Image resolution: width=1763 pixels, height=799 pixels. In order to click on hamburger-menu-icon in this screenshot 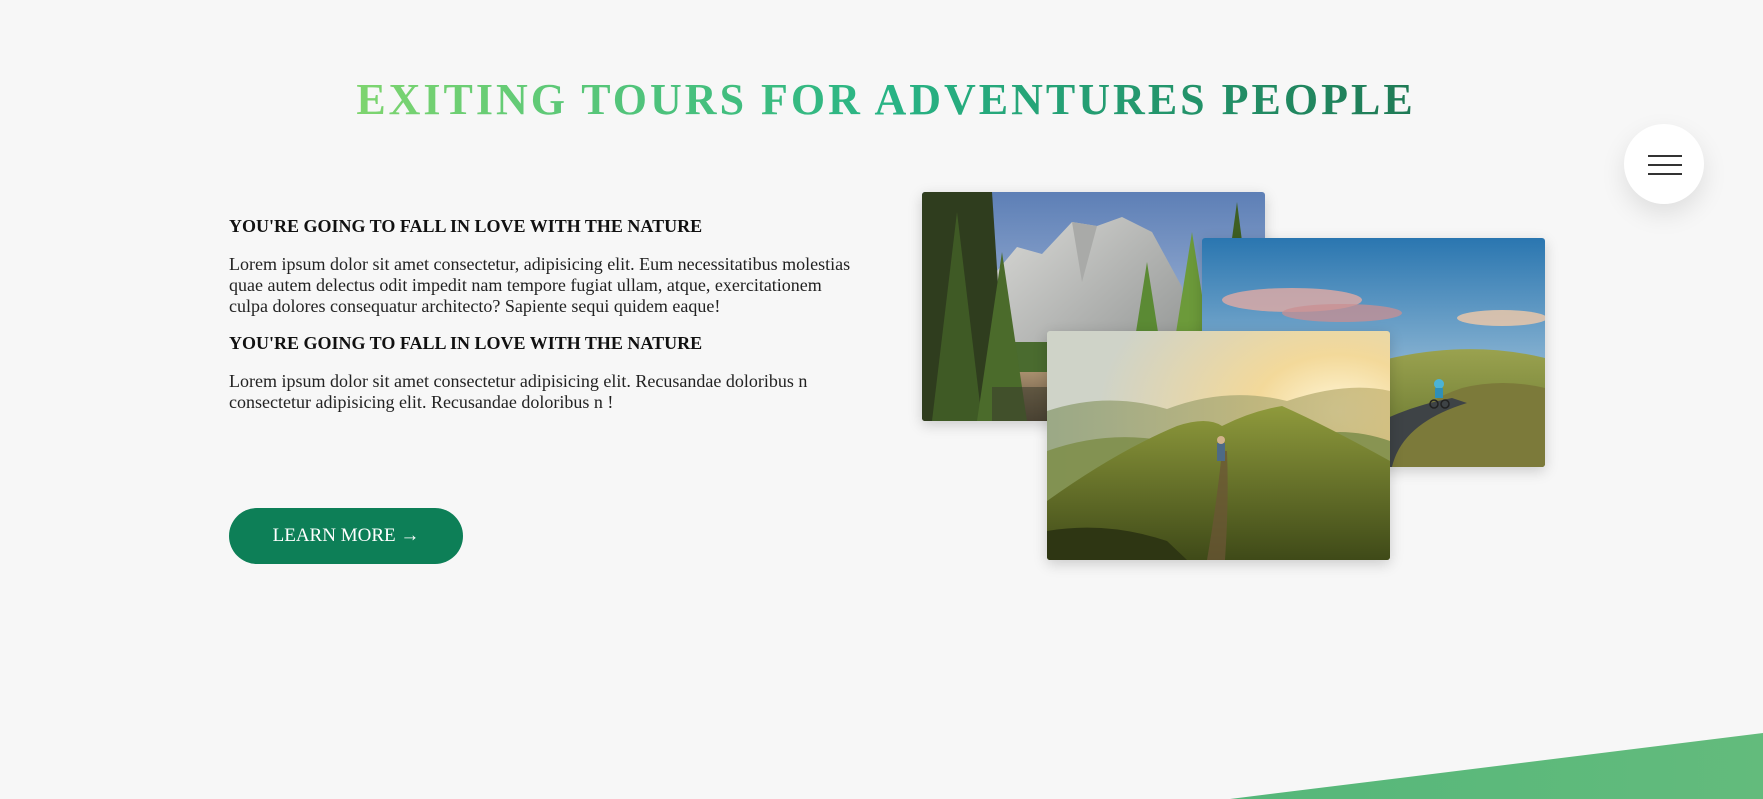, I will do `click(1665, 156)`.